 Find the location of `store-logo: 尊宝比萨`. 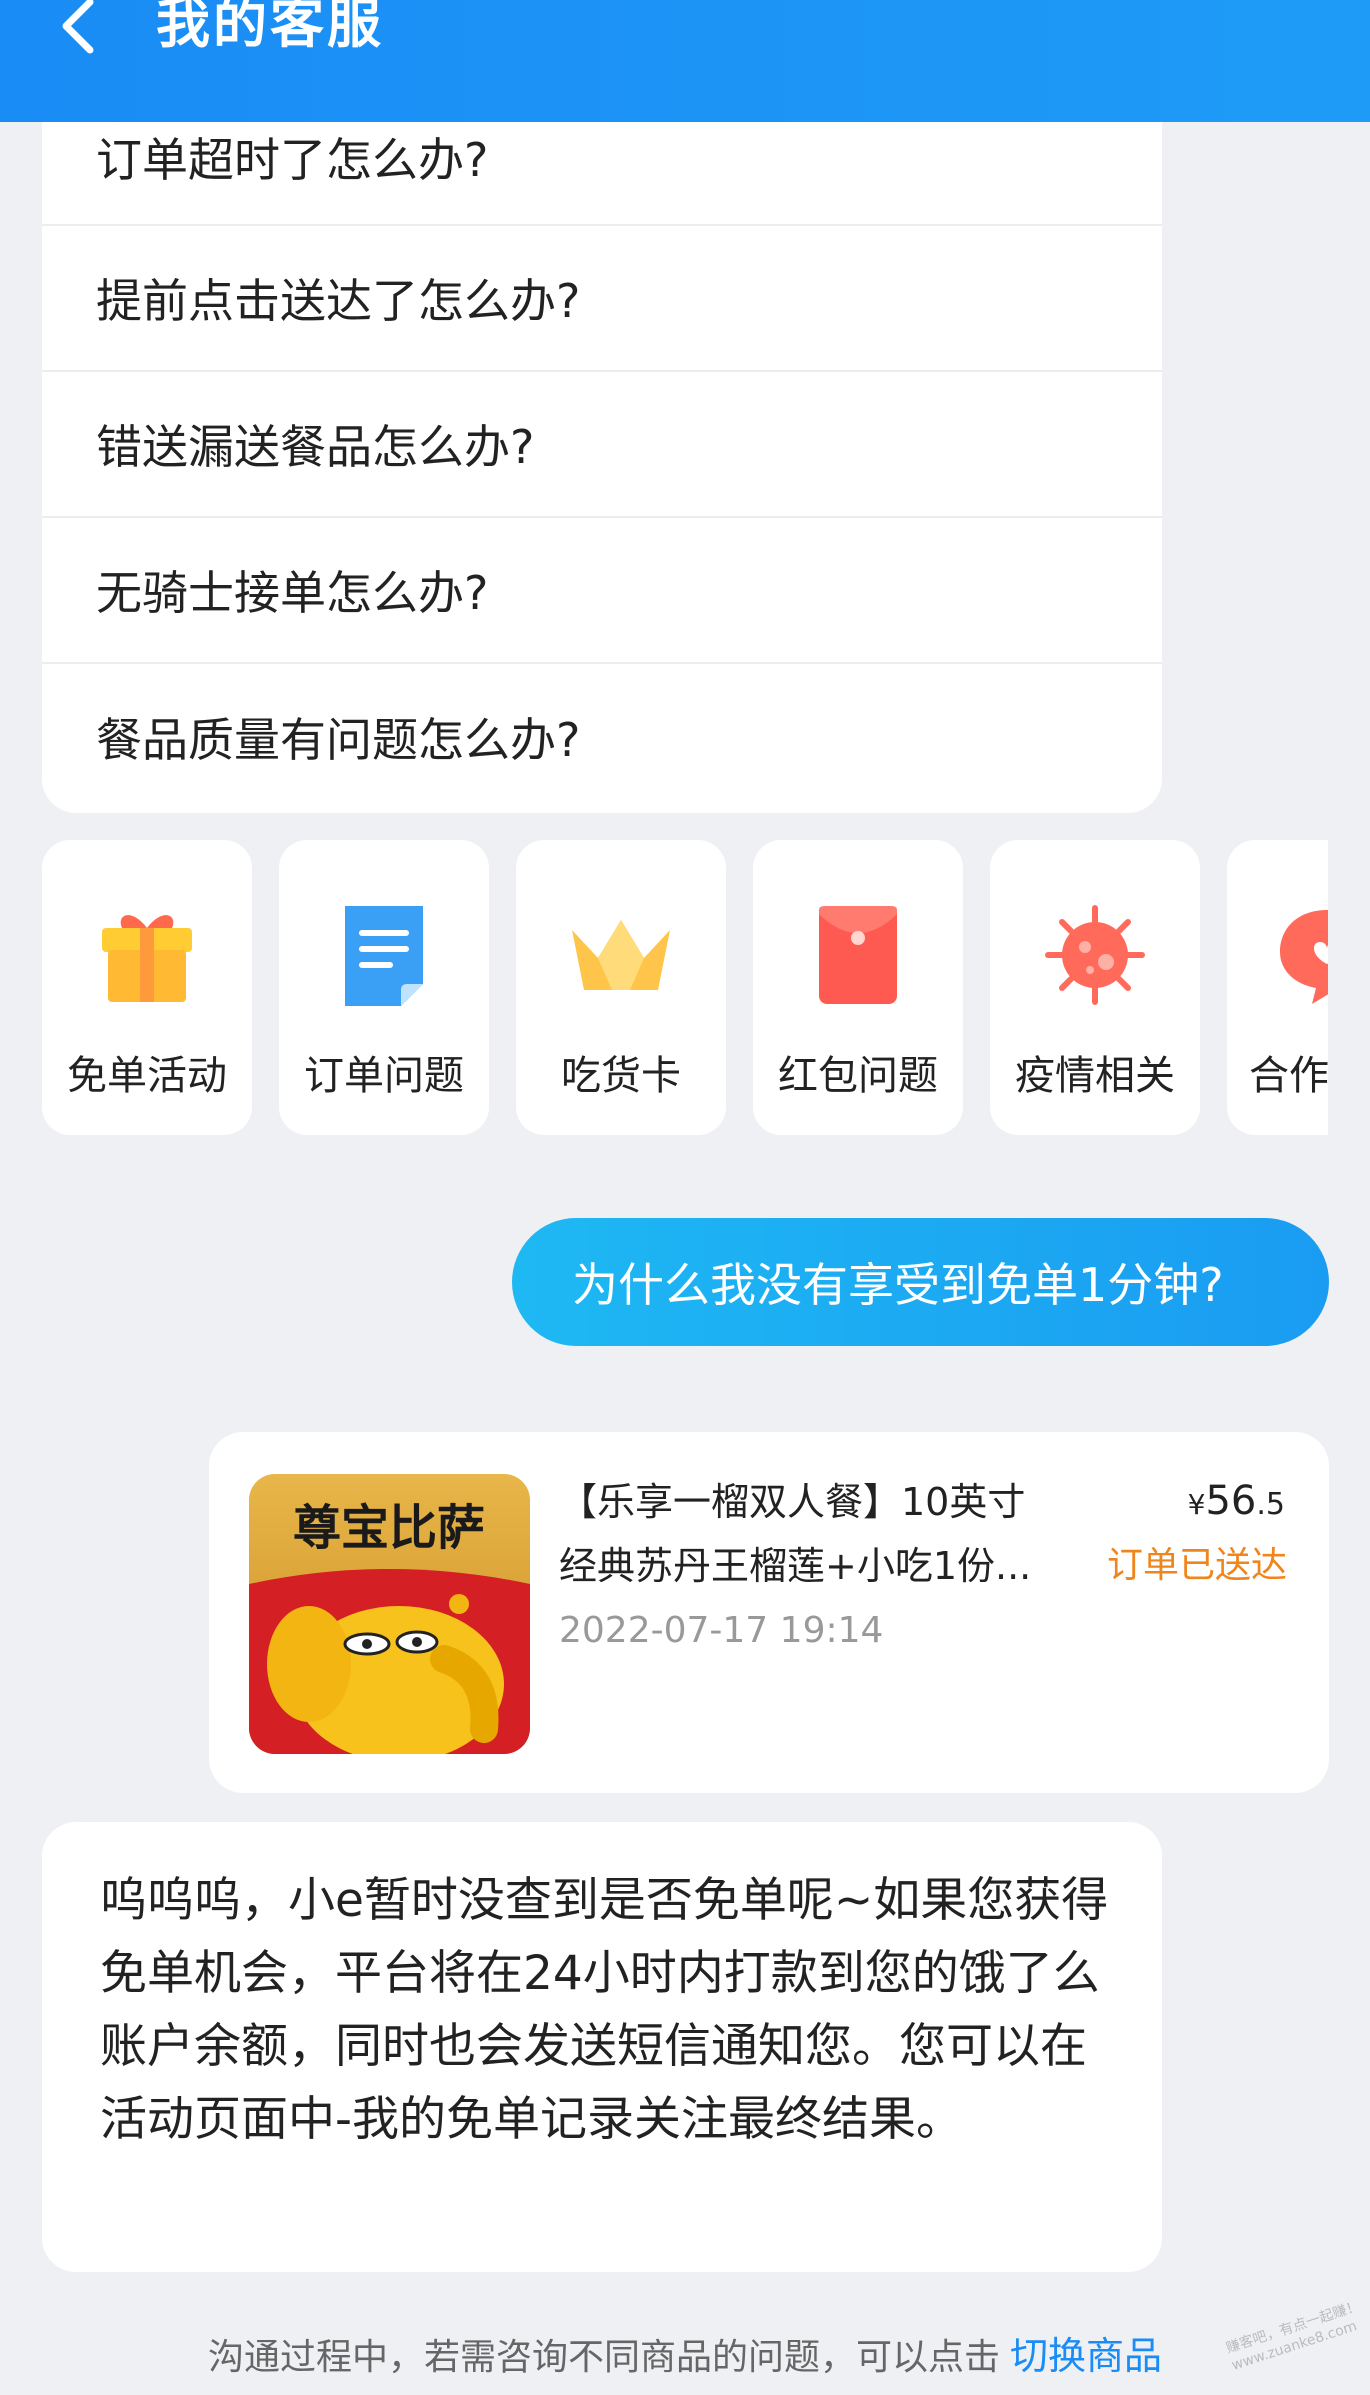

store-logo: 尊宝比萨 is located at coordinates (389, 1614).